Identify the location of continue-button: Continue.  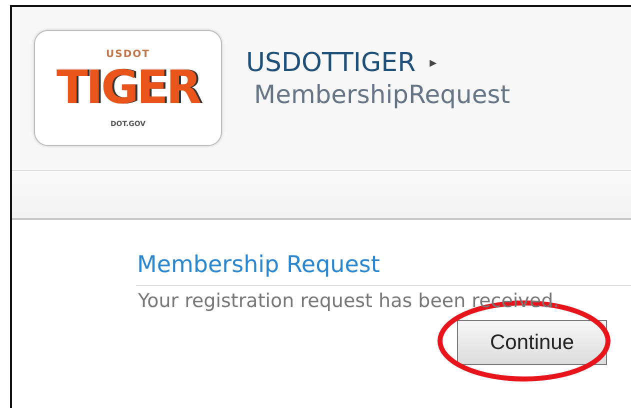
(532, 342).